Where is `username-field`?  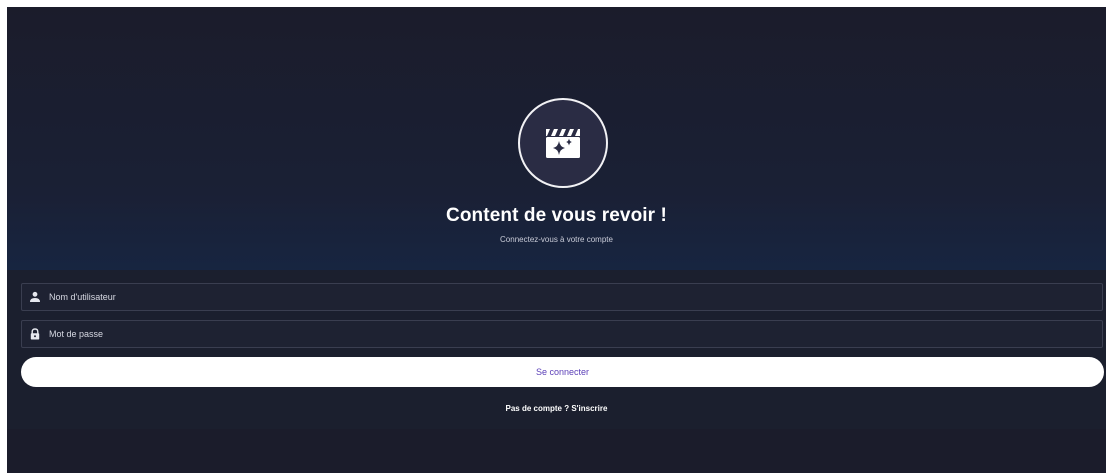 username-field is located at coordinates (562, 297).